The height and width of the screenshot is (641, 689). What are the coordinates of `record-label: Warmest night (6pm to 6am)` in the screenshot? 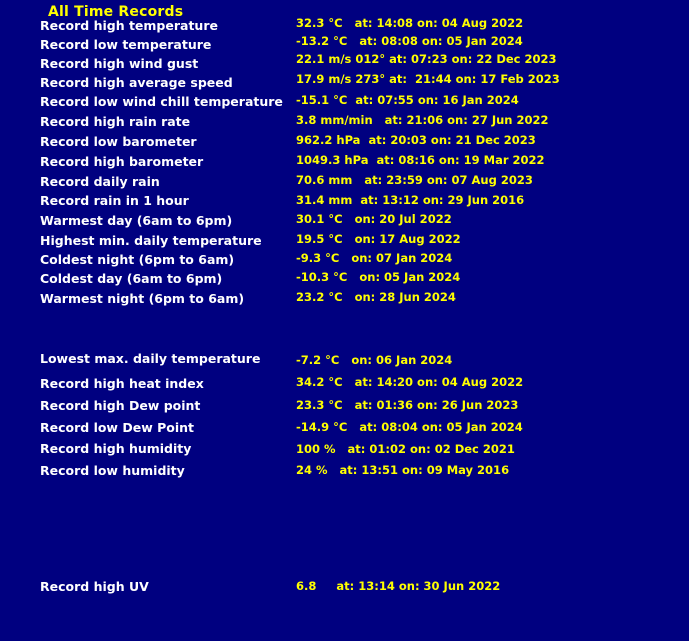 It's located at (142, 298).